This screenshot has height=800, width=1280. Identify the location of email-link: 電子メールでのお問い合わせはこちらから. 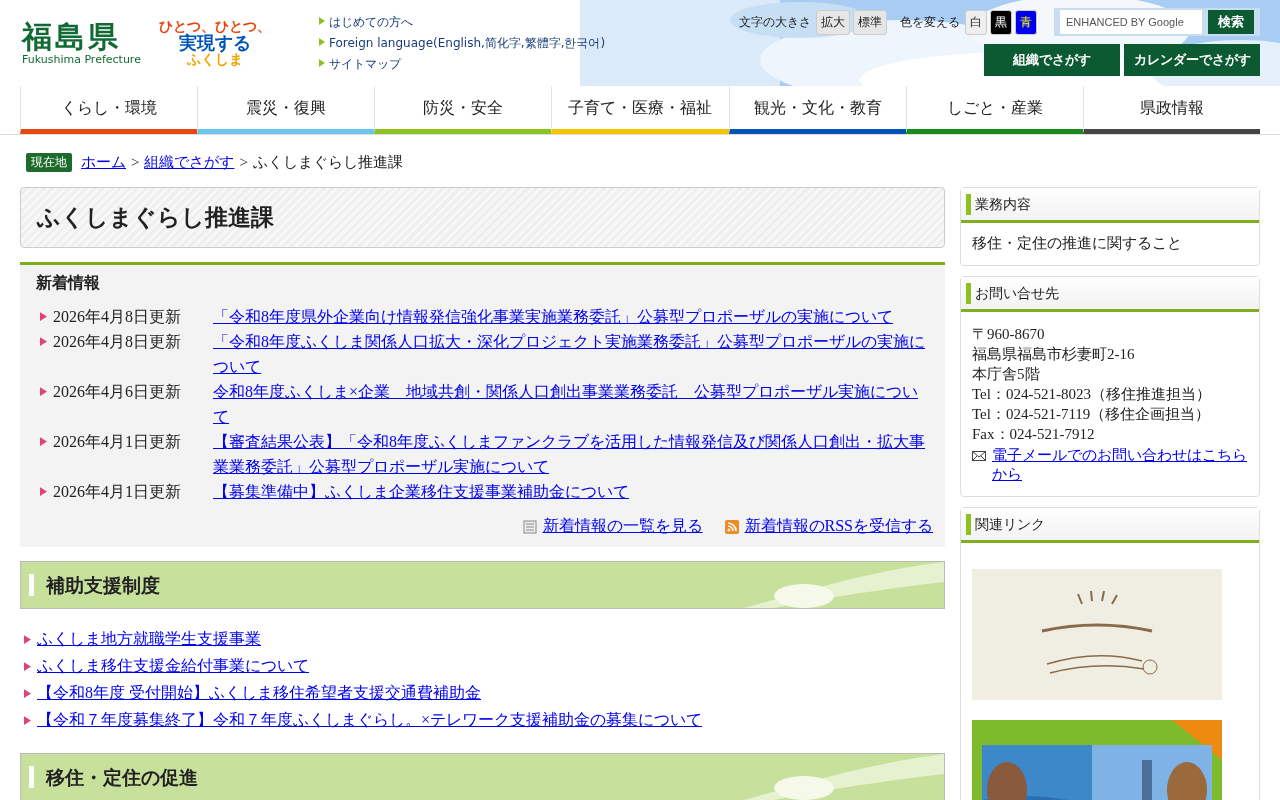
(1120, 465).